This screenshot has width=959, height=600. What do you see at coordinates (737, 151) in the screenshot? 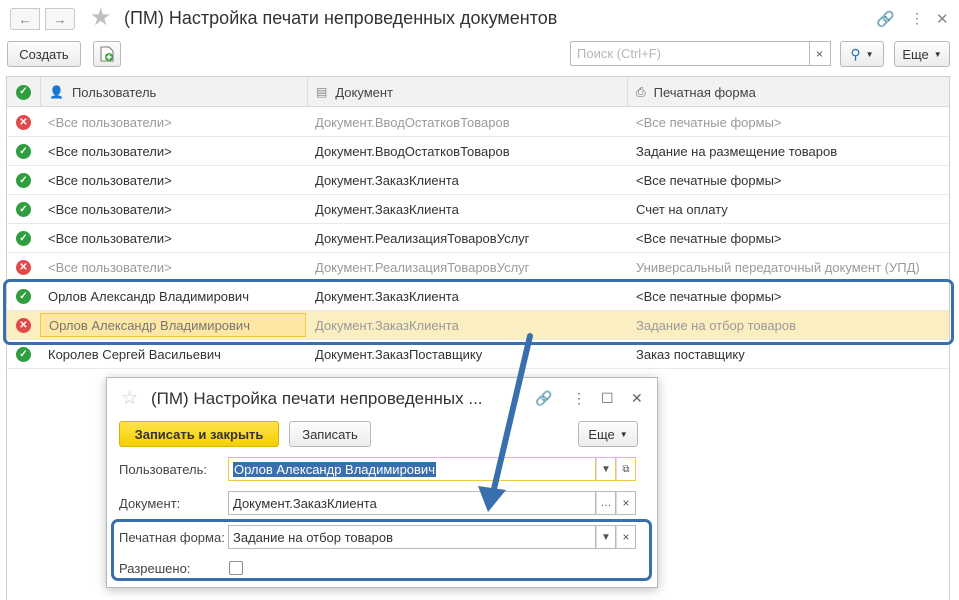
I see `print-form-cell: Задание на размещение товаров` at bounding box center [737, 151].